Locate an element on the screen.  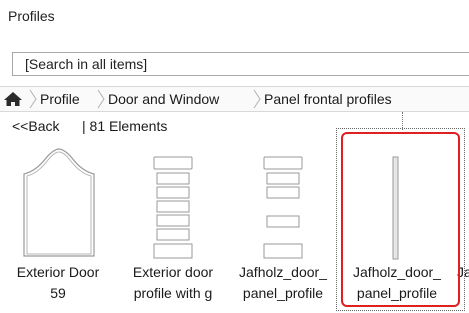
profile-tile-jafholz-door-panel-profile: Jafholz_door_ panel_profile is located at coordinates (283, 221).